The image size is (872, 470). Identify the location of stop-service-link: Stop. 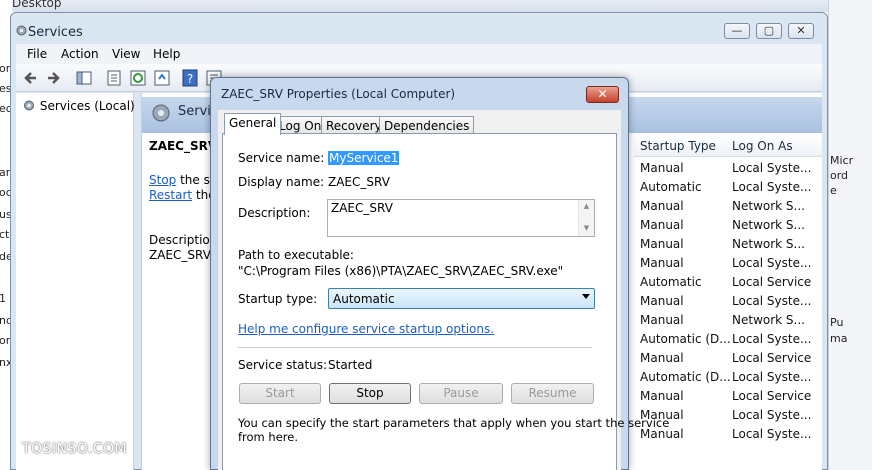
(162, 180).